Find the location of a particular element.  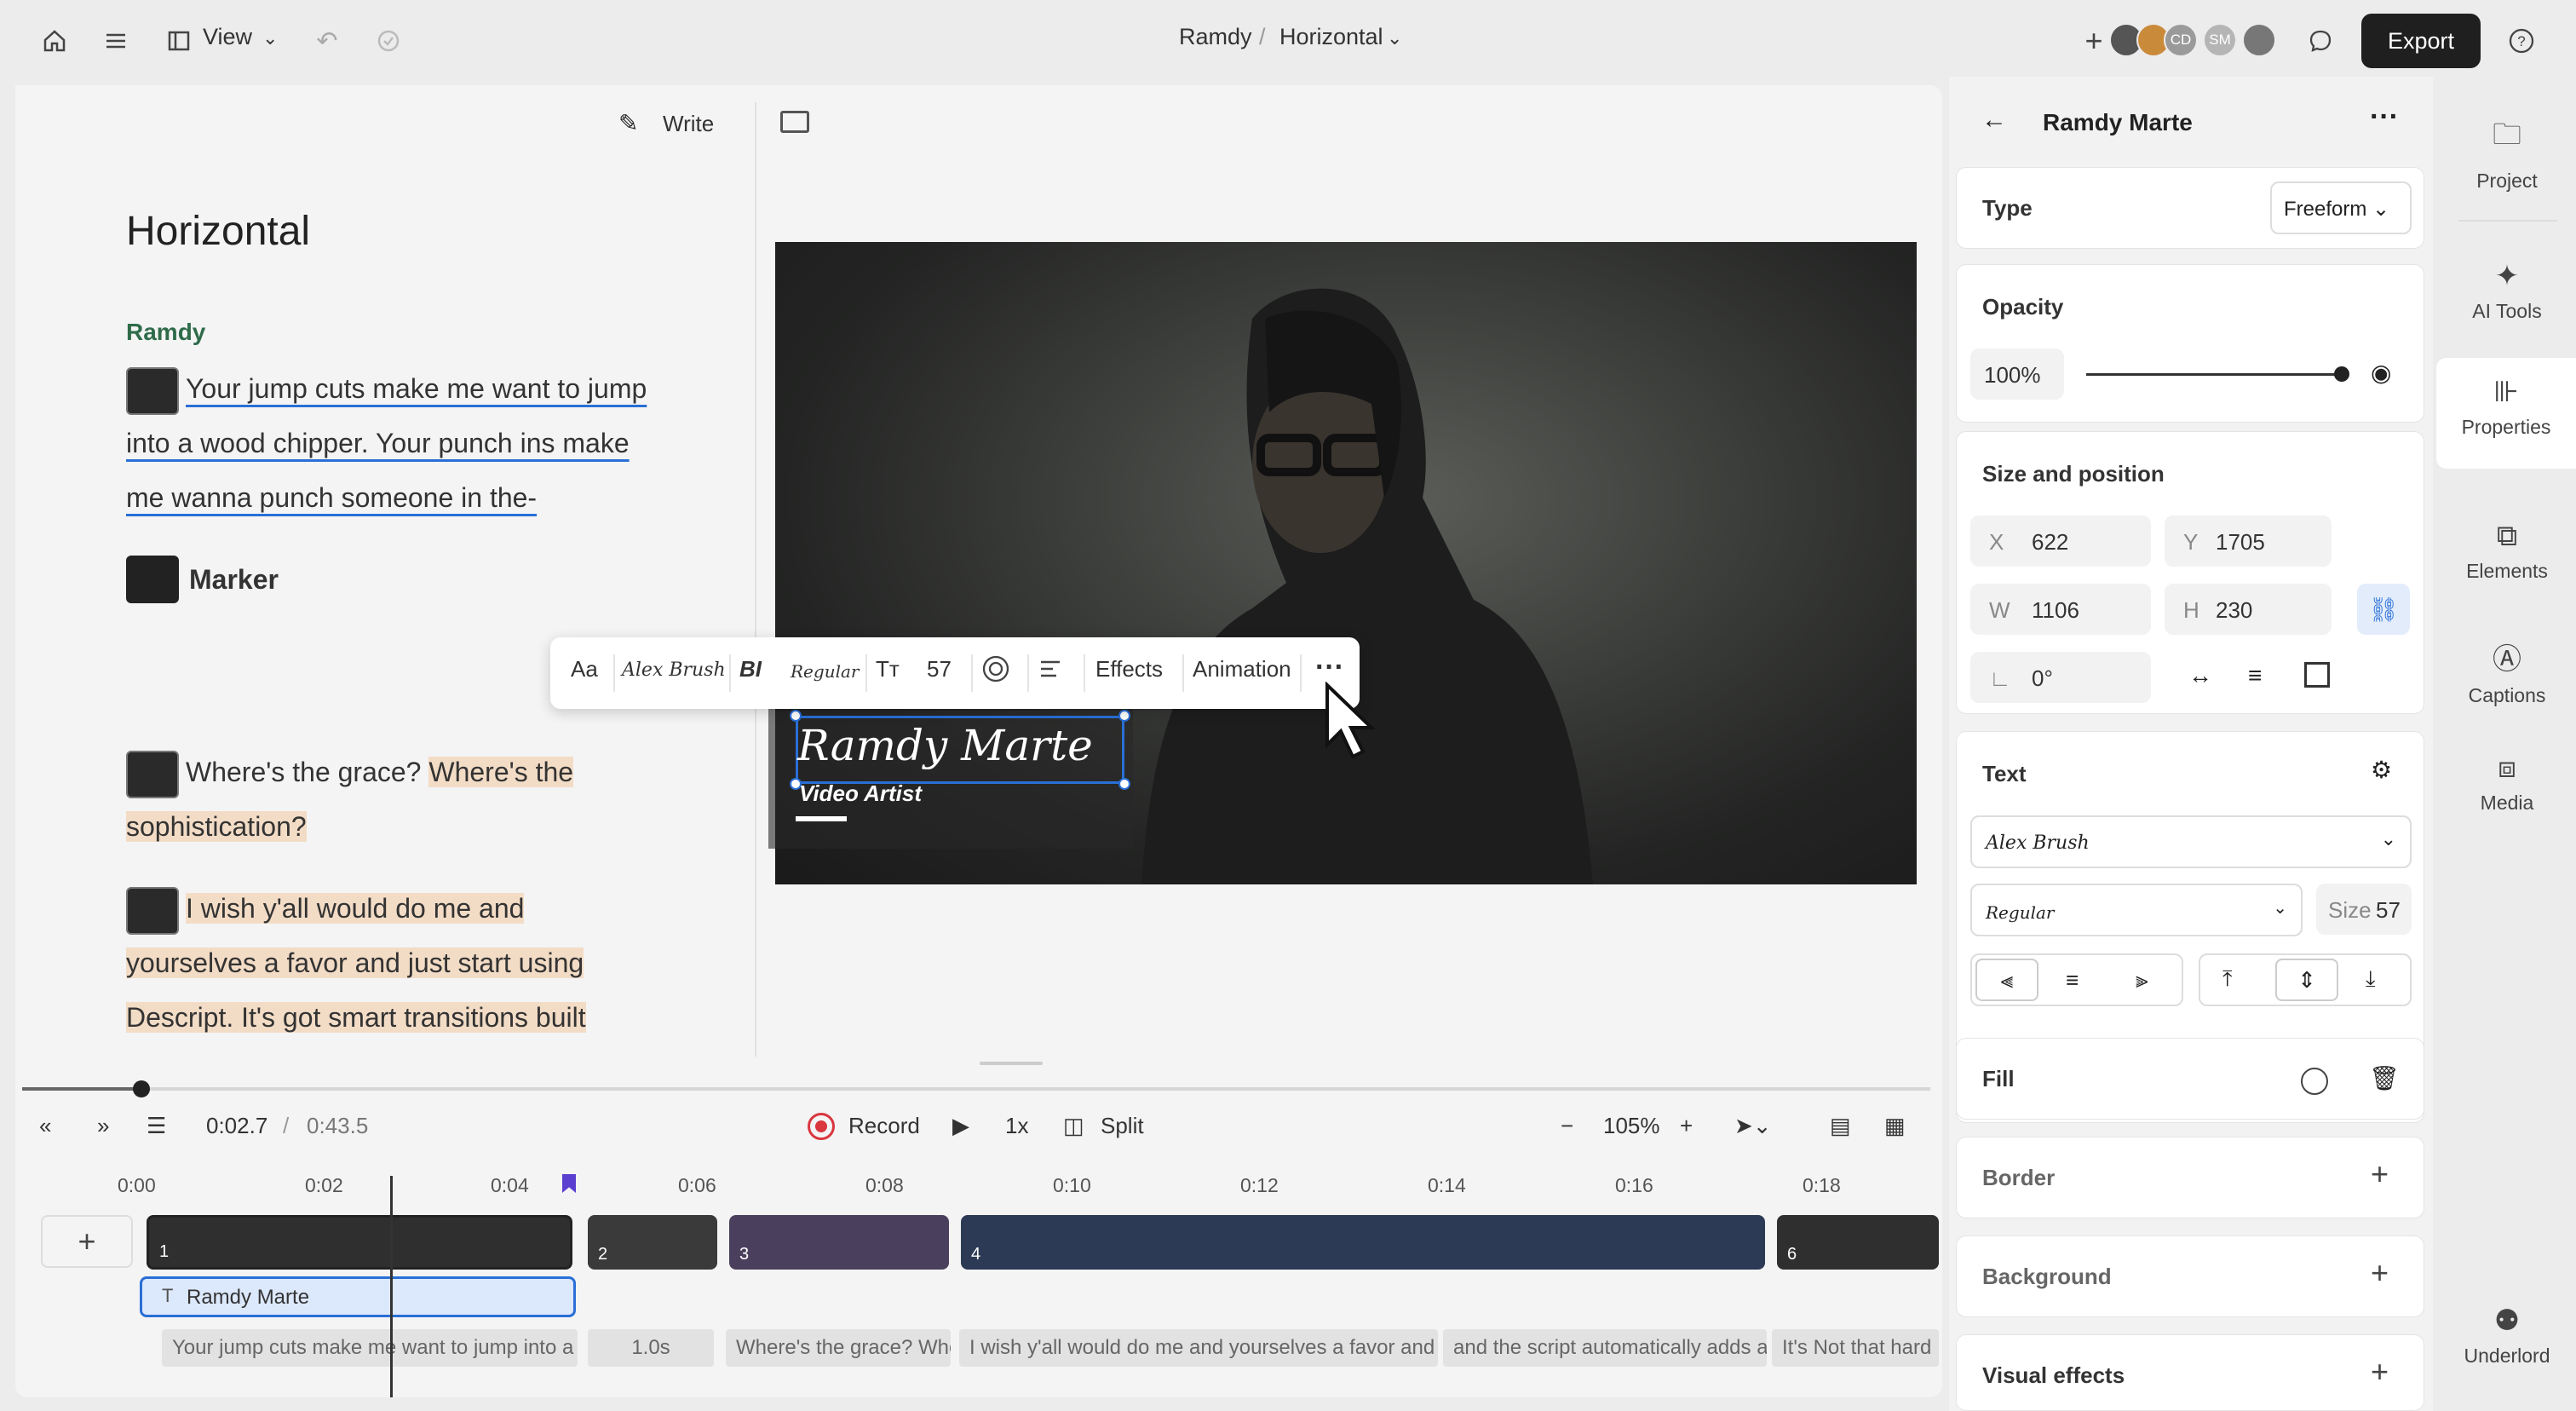

caption-segment: and the script automatically adds a is located at coordinates (1605, 1348).